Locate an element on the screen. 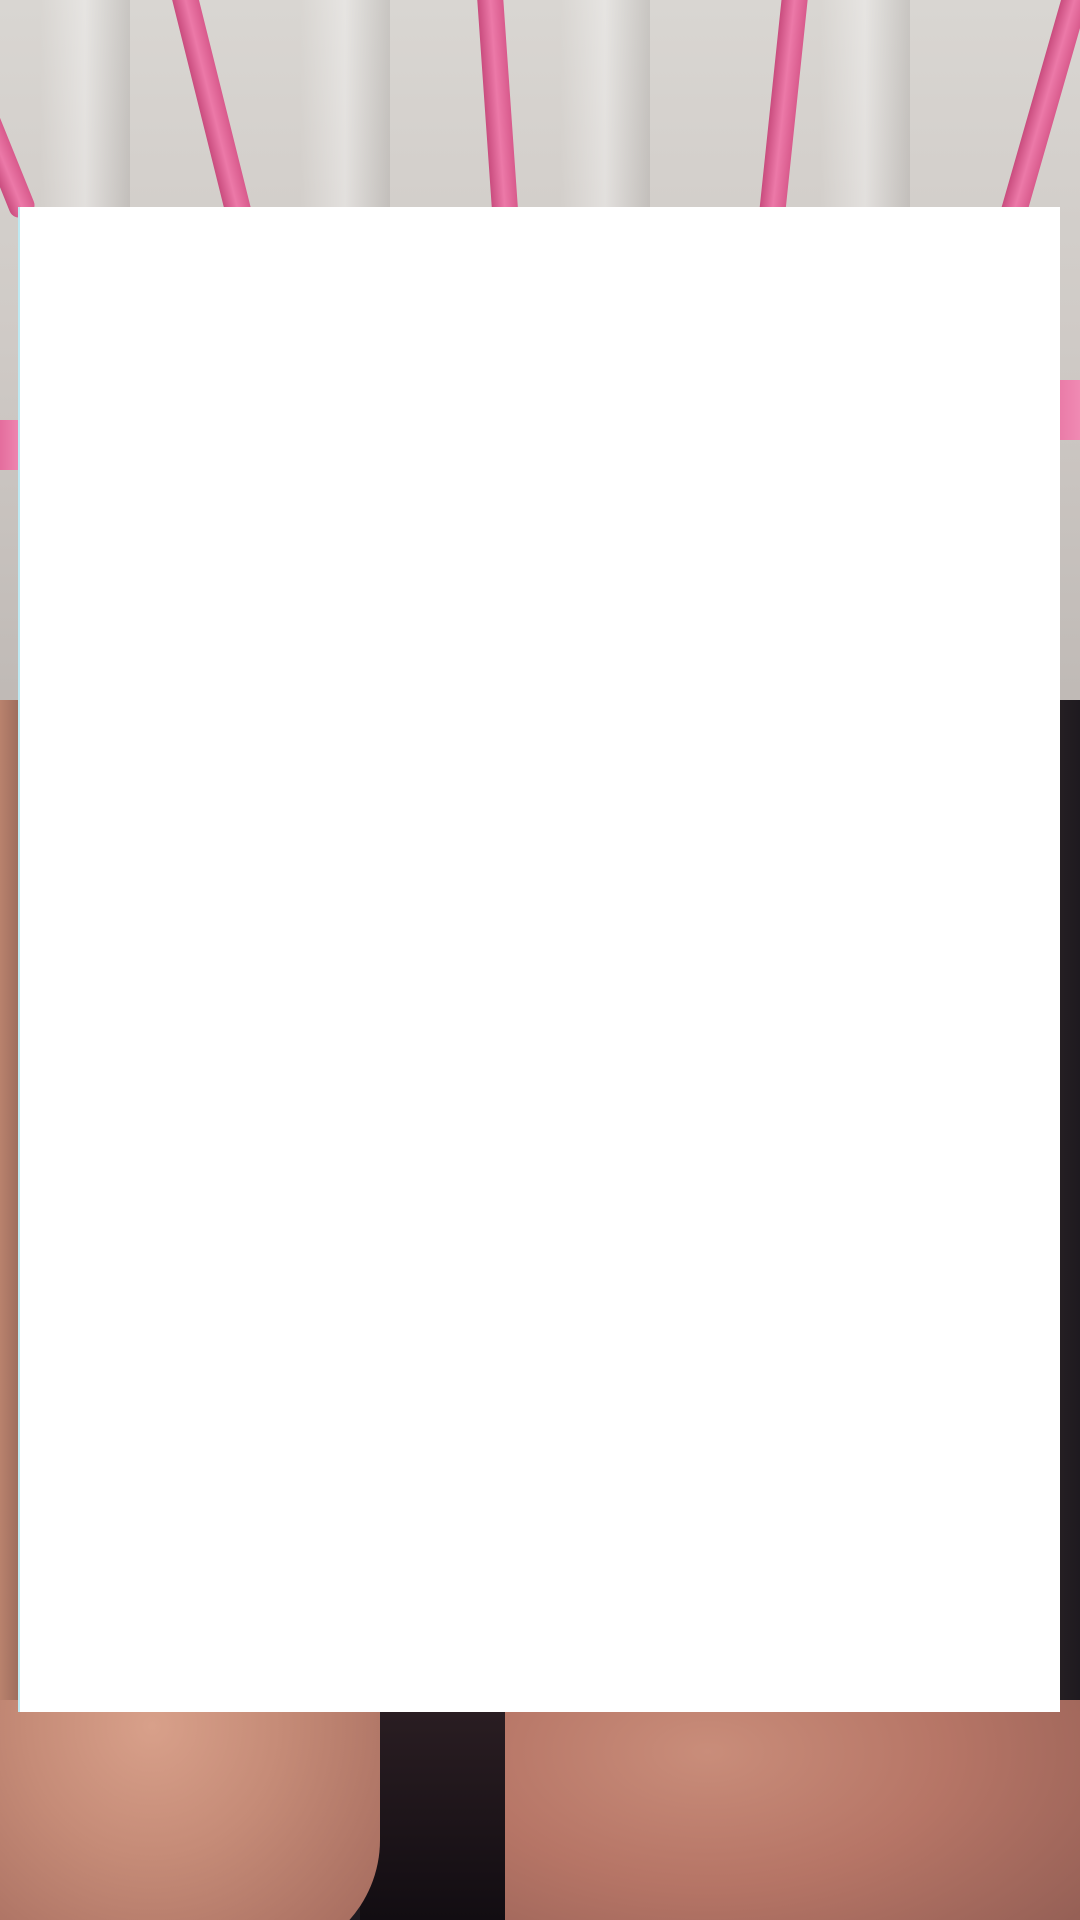 Image resolution: width=1080 pixels, height=1920 pixels. background-shadow is located at coordinates (440, 1810).